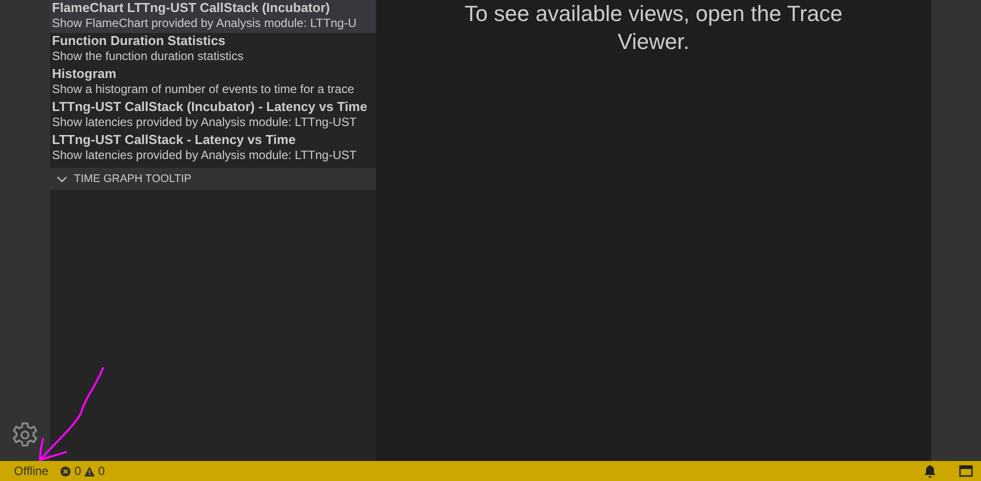  I want to click on view-list-item: LTTng-UST CallStack - Latency vs Time Show latencies provided by Analysis module: LTTng-UST, so click(213, 148).